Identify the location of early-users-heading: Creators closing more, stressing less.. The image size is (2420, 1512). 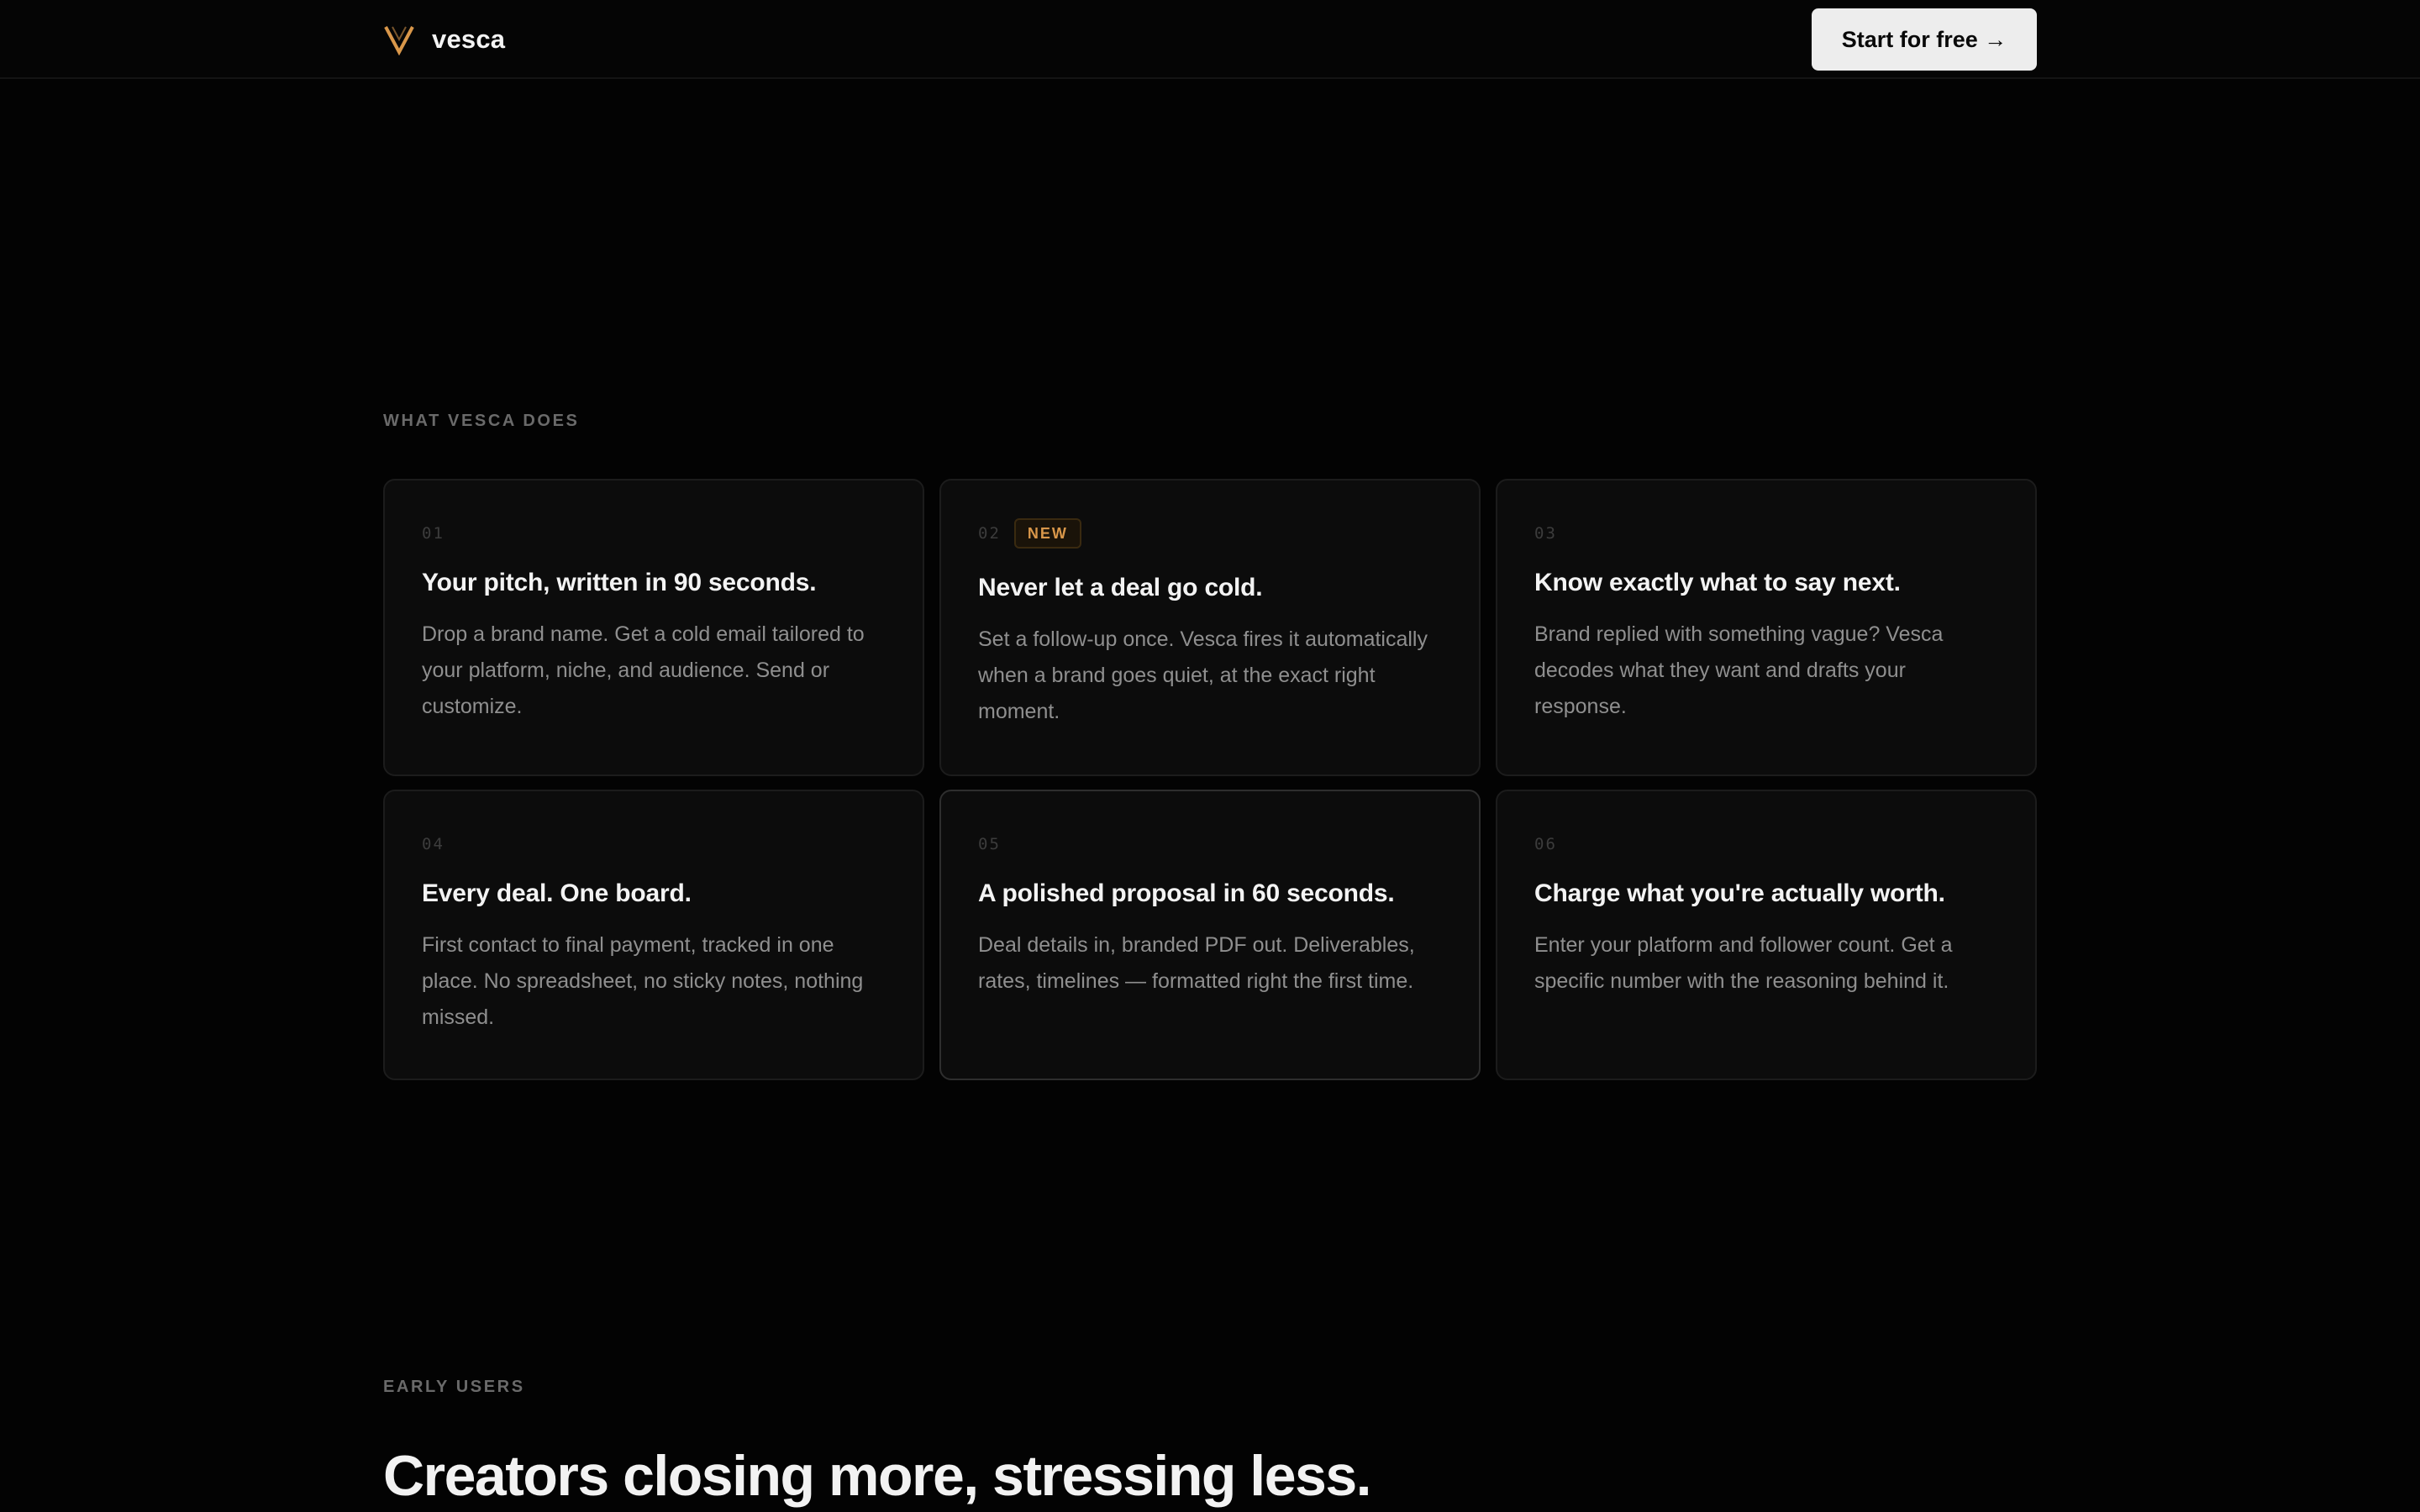
(877, 1476).